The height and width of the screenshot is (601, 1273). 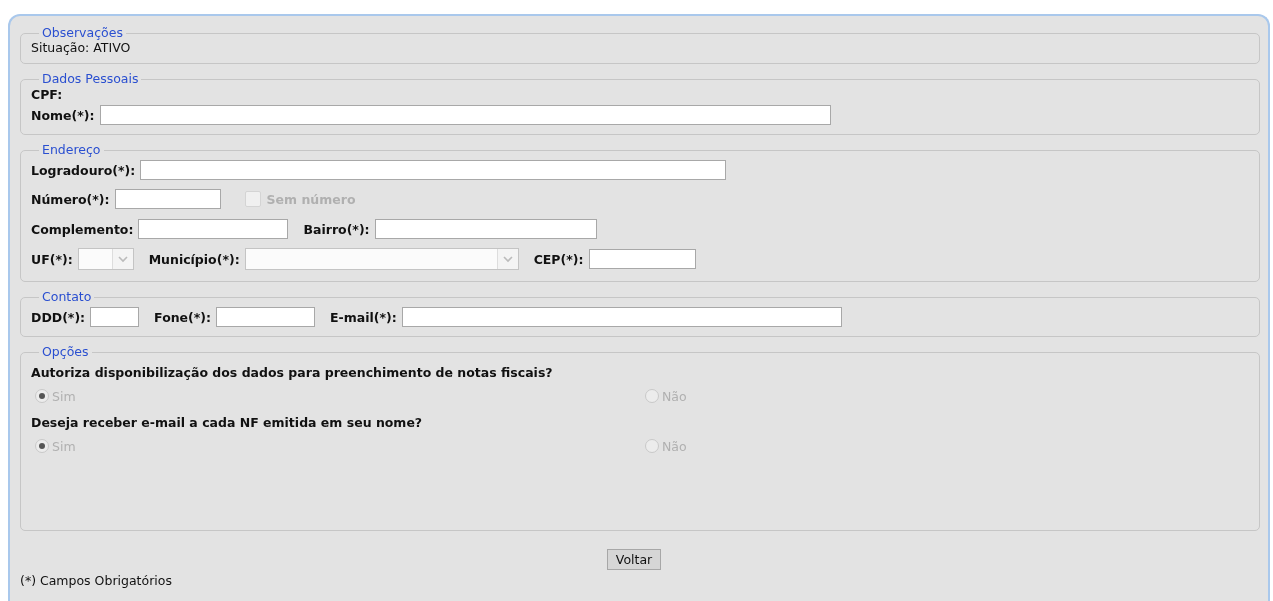 I want to click on field-label: CPF:, so click(x=47, y=94).